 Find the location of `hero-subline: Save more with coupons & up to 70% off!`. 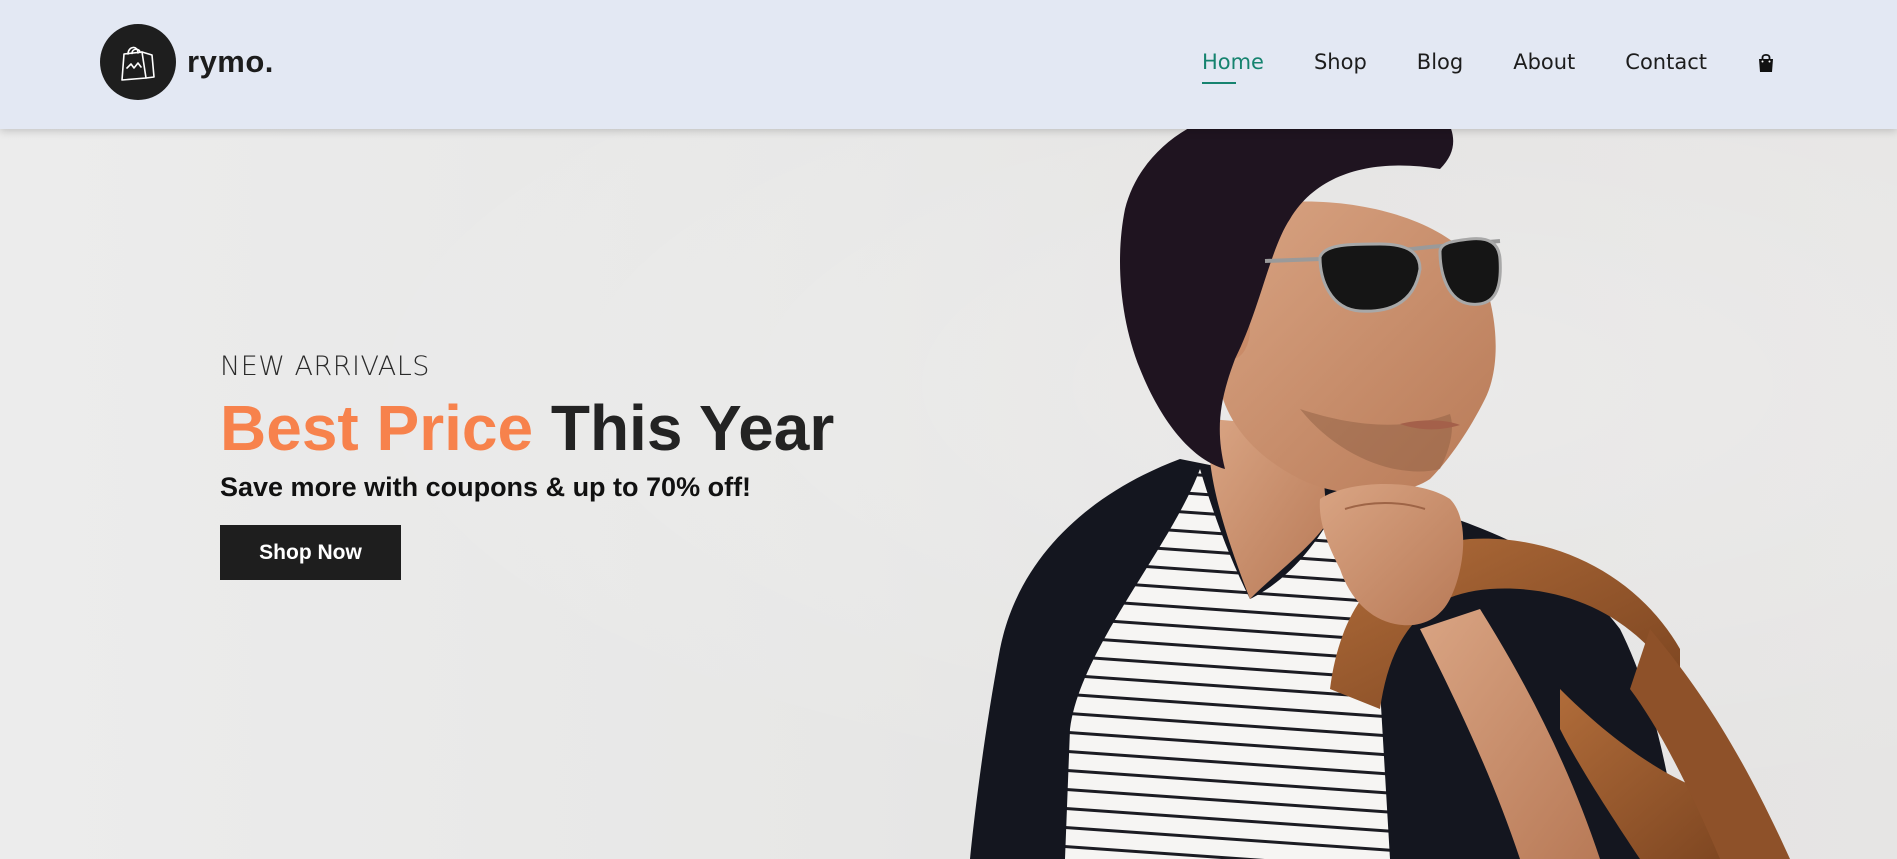

hero-subline: Save more with coupons & up to 70% off! is located at coordinates (486, 487).